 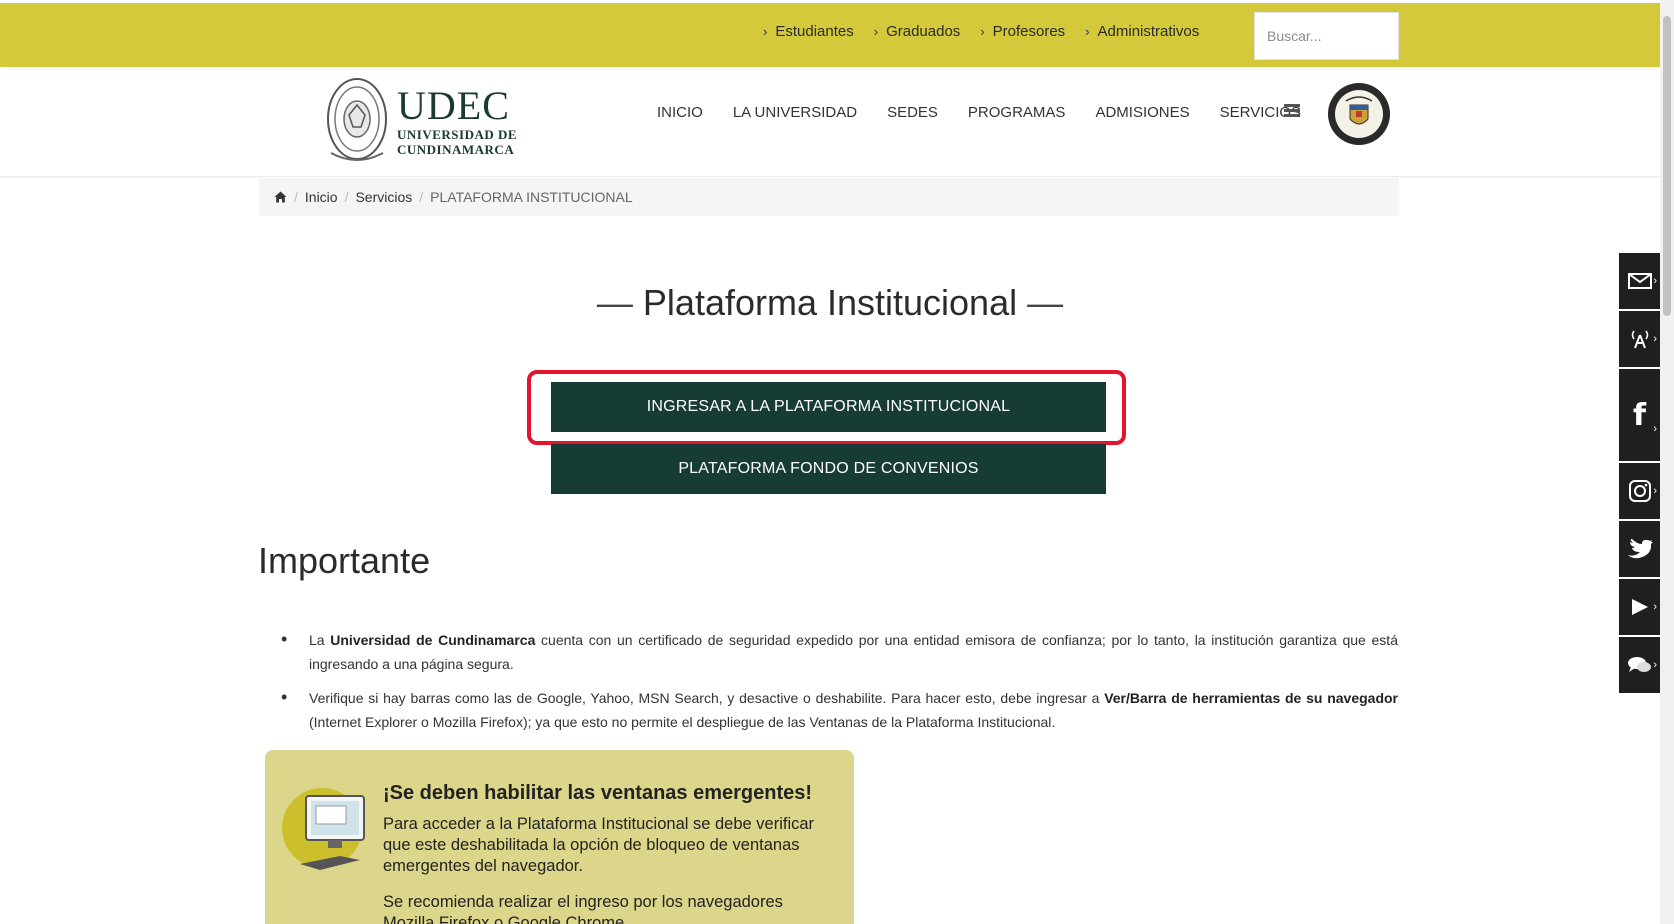 I want to click on chat-icon, so click(x=1639, y=664).